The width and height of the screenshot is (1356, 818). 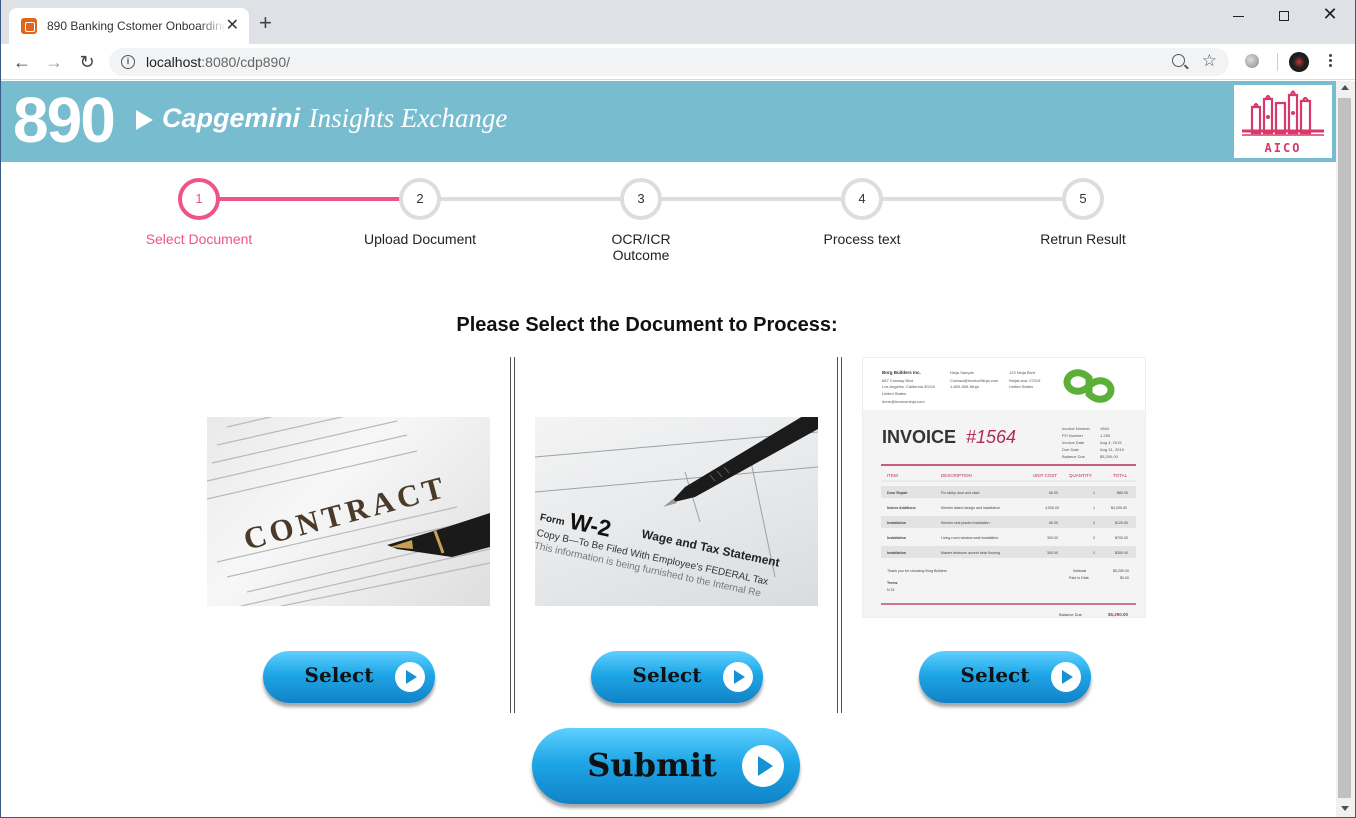 I want to click on aico-logo: AICO, so click(x=1283, y=121).